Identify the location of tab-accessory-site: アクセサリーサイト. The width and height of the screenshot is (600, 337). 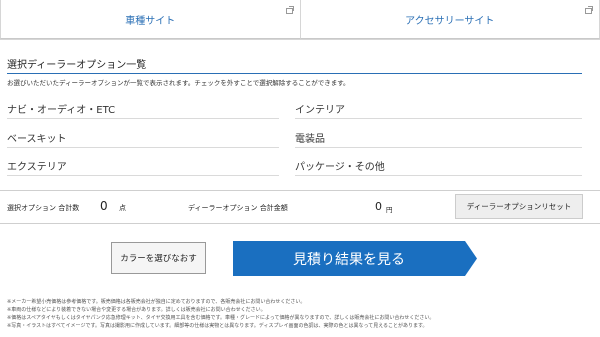
(450, 19).